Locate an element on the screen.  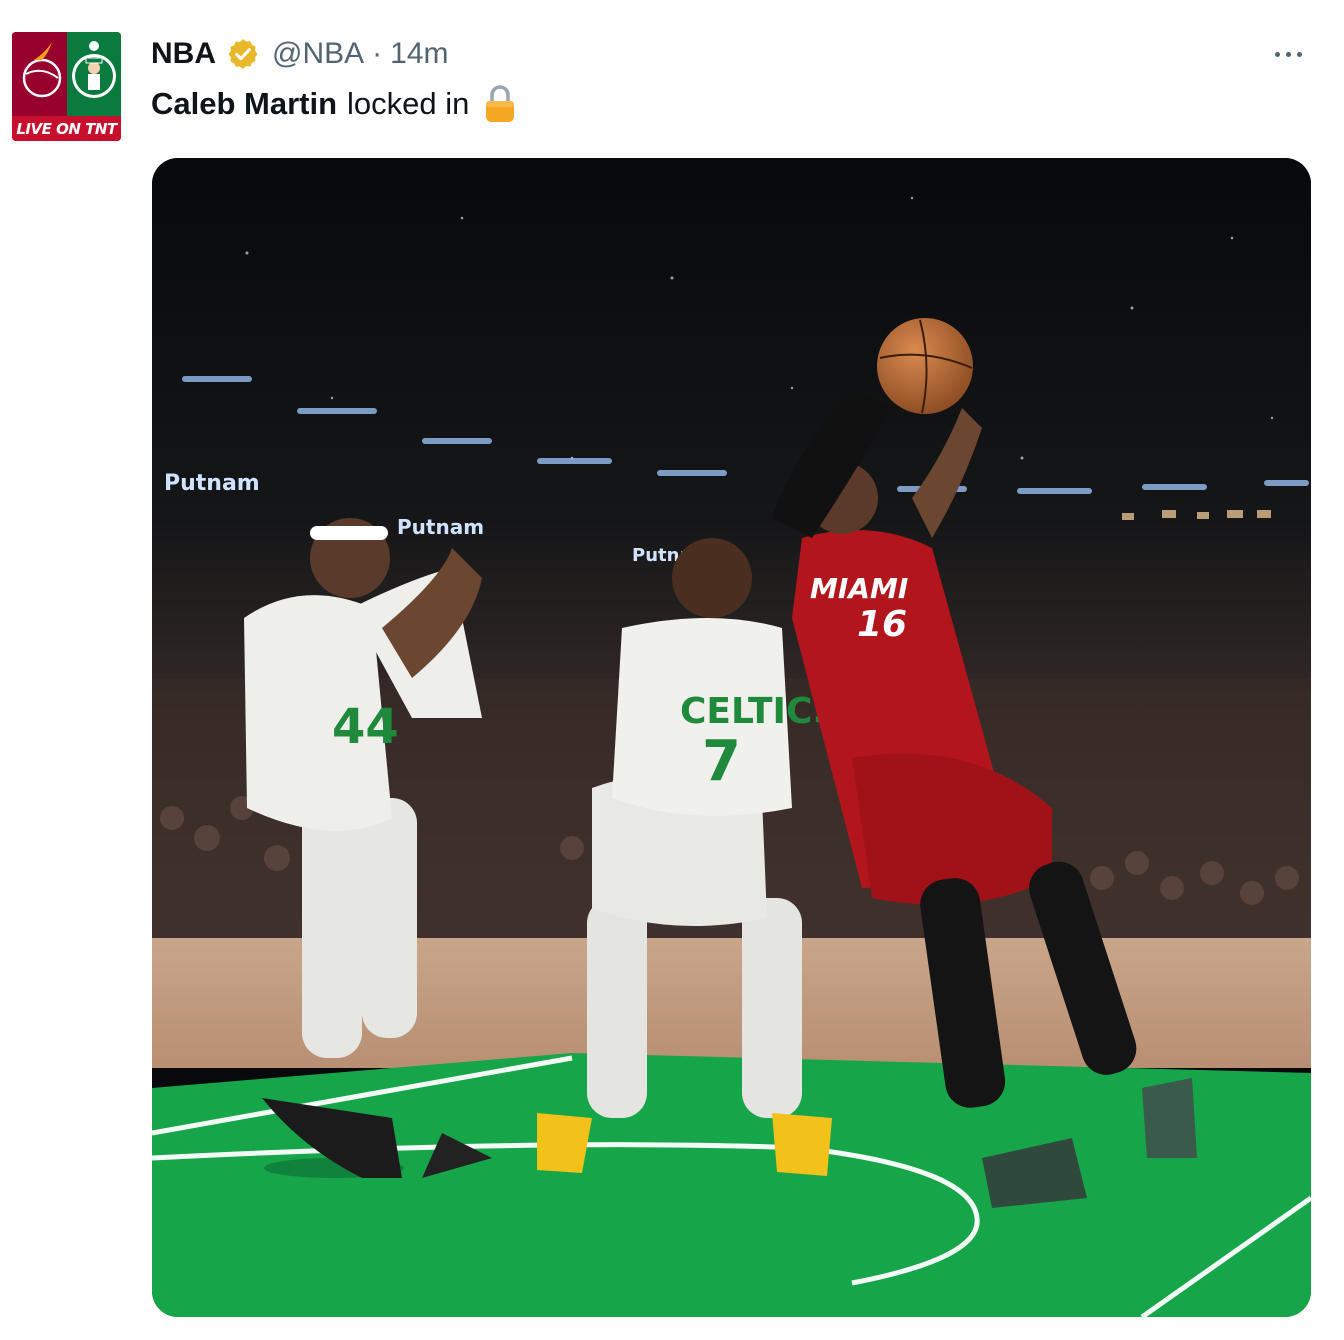
tweet-text-rest: locked in is located at coordinates (408, 103).